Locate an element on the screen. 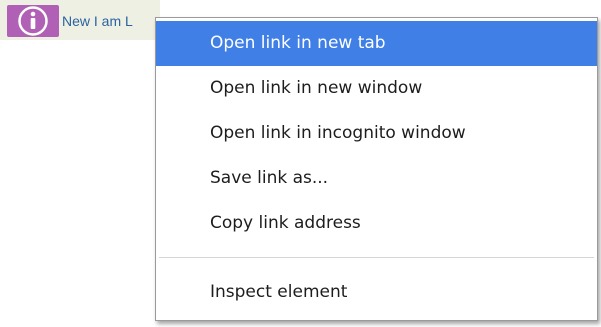 The image size is (601, 327). link-strip: New I am L is located at coordinates (80, 20).